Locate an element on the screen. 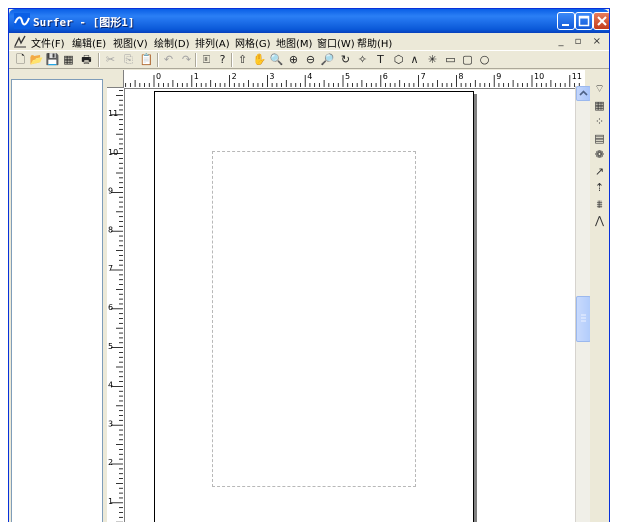  menu-file: 文件(F) is located at coordinates (48, 42).